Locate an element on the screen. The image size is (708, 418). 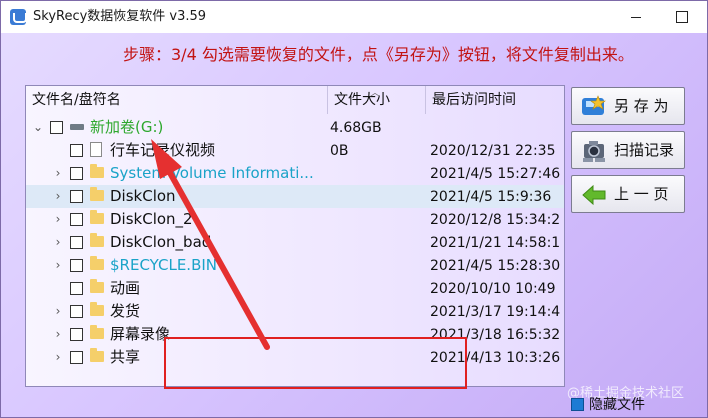
row-date: 2021/3/17 19:14:4 is located at coordinates (495, 312).